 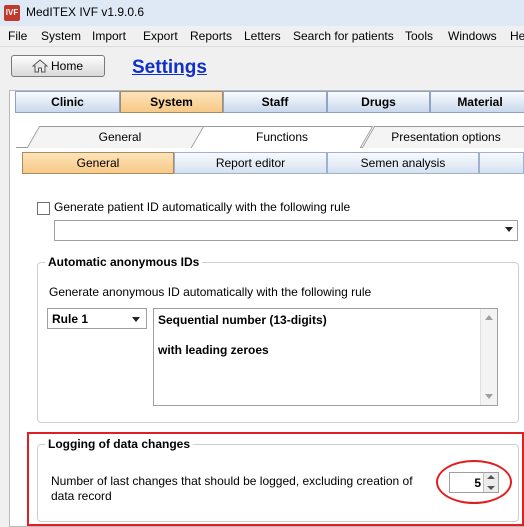 What do you see at coordinates (160, 36) in the screenshot?
I see `menu-export: Export` at bounding box center [160, 36].